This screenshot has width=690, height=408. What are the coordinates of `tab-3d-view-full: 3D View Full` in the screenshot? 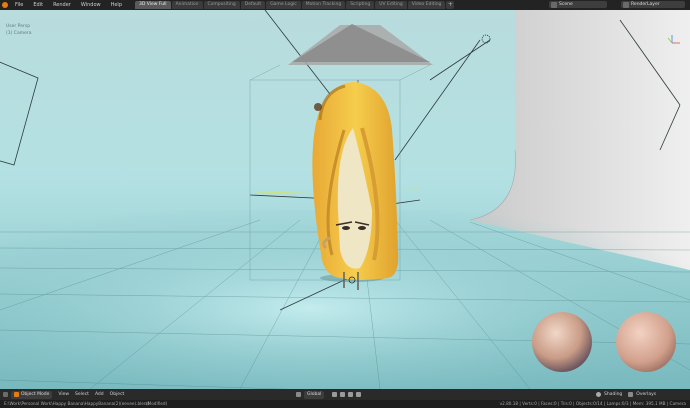 It's located at (153, 5).